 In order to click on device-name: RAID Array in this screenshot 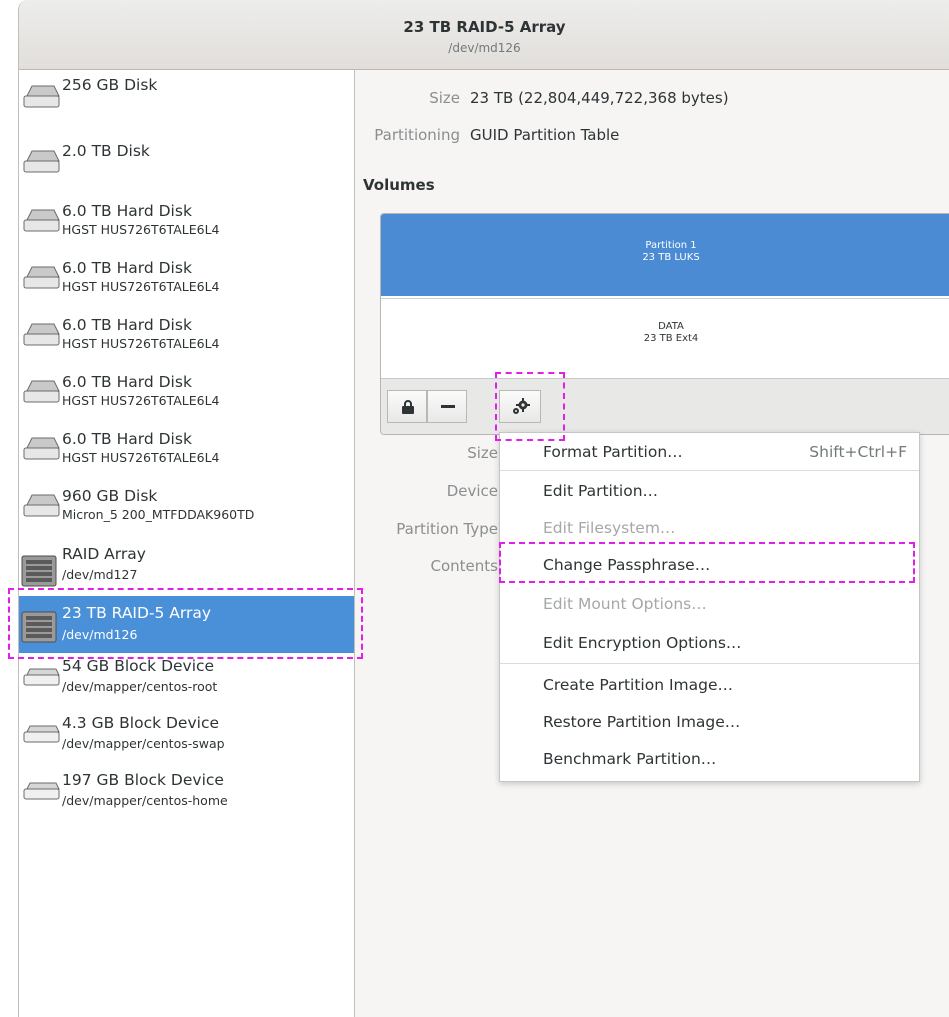, I will do `click(104, 554)`.